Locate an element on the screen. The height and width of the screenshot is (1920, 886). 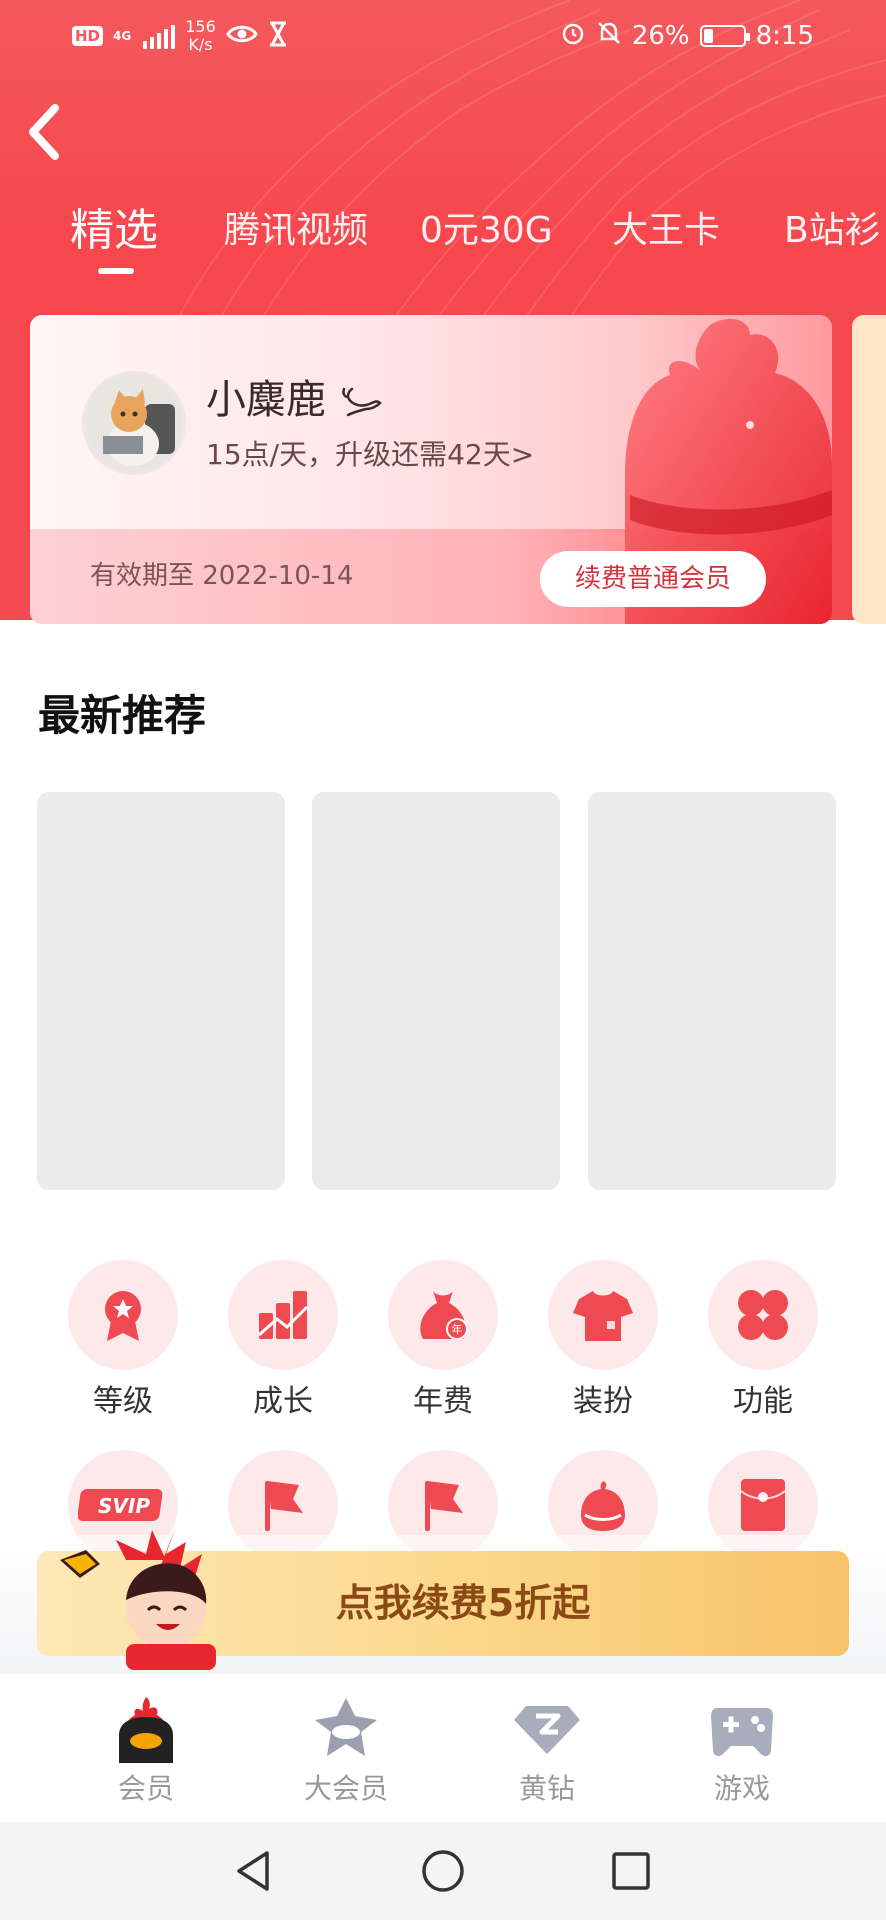
hd-indicator: HD is located at coordinates (88, 36).